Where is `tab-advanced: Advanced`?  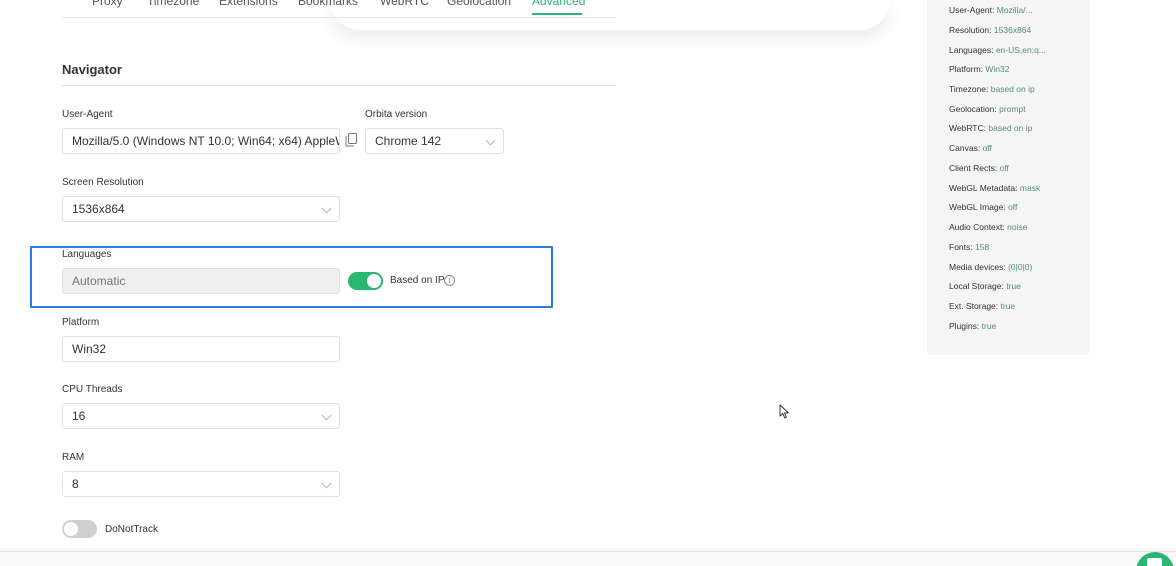 tab-advanced: Advanced is located at coordinates (558, 4).